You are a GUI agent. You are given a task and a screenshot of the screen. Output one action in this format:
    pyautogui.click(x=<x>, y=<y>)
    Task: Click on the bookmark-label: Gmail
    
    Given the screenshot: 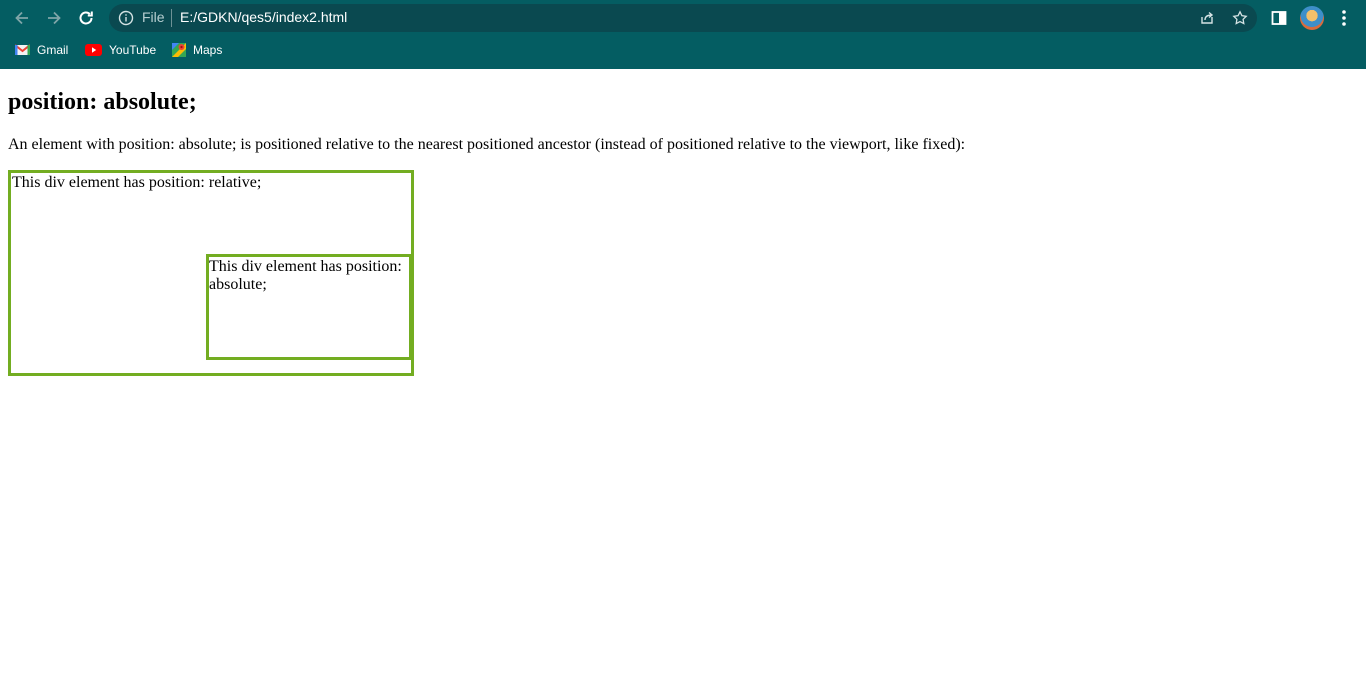 What is the action you would take?
    pyautogui.click(x=53, y=50)
    